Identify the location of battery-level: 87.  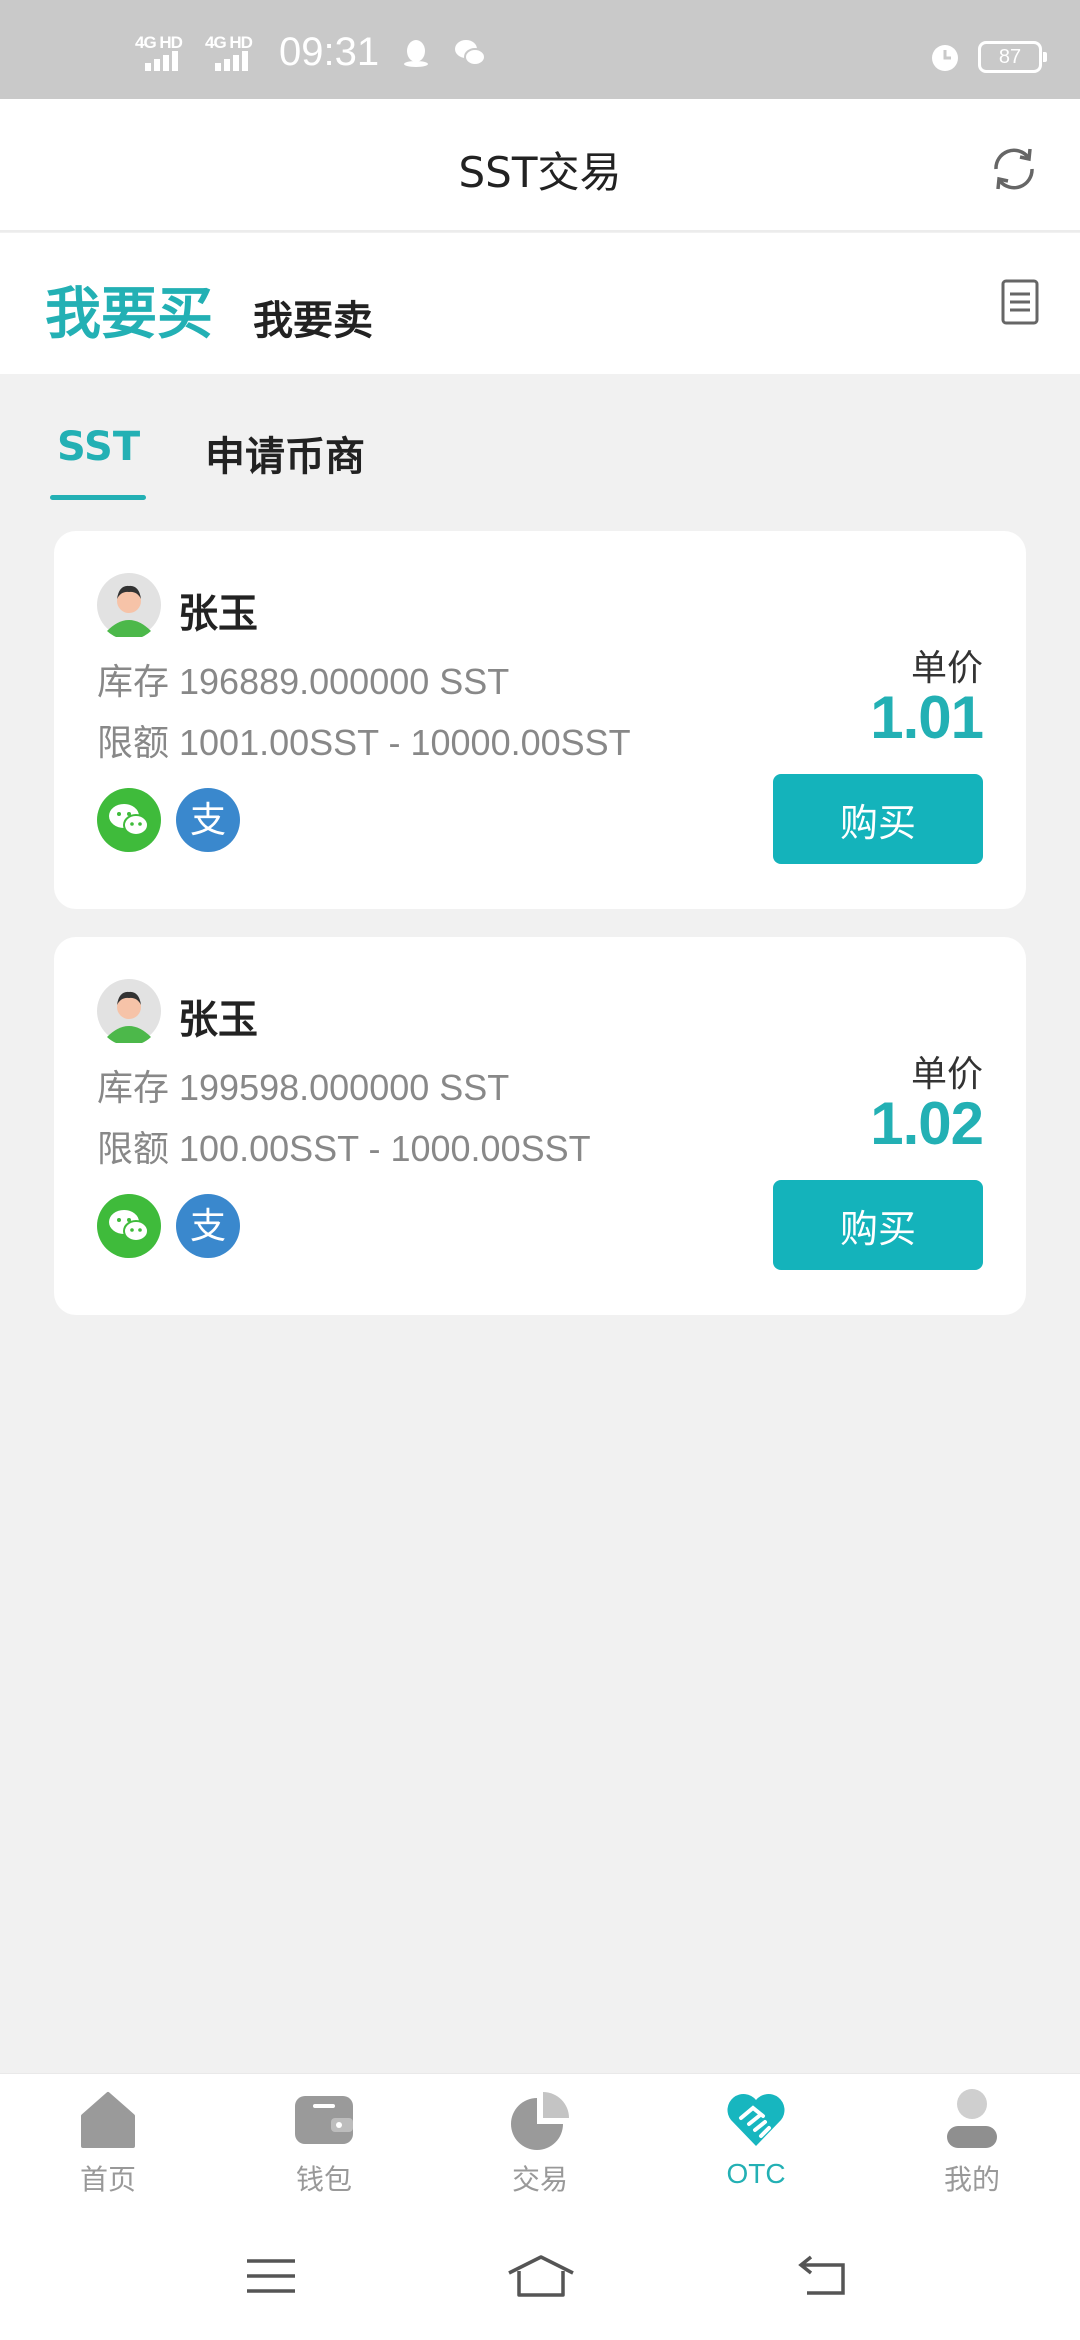
(1010, 56).